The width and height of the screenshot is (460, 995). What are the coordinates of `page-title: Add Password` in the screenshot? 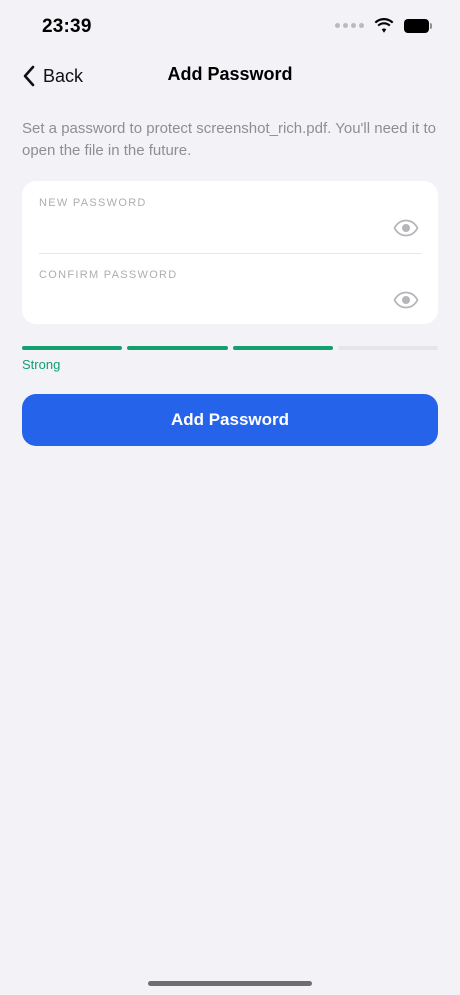 It's located at (230, 74).